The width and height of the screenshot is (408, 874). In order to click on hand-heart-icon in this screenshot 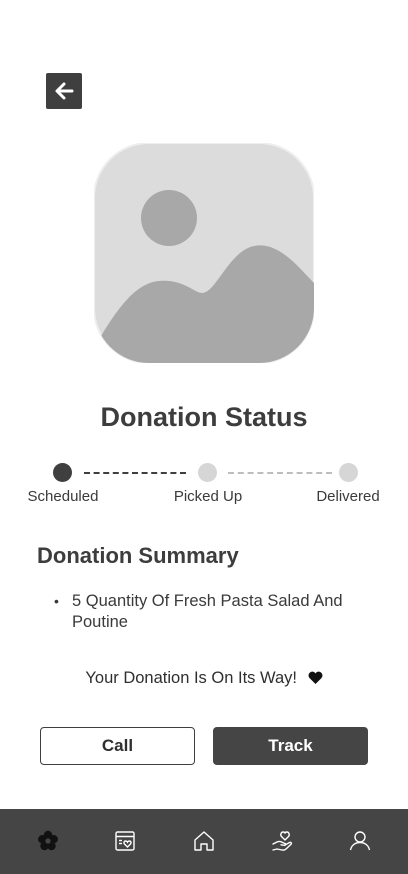, I will do `click(282, 841)`.